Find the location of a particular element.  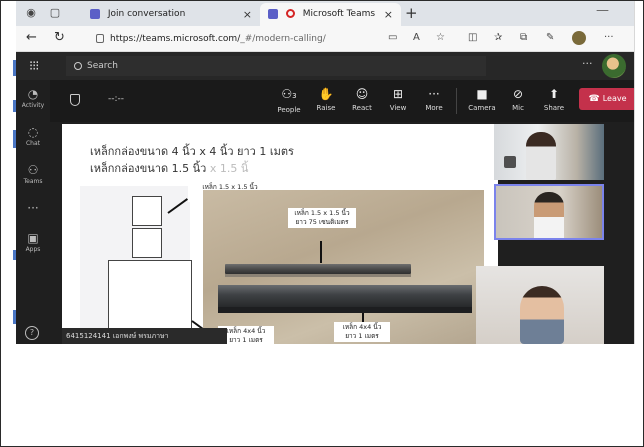

people-button: ⚇3 People is located at coordinates (289, 100).